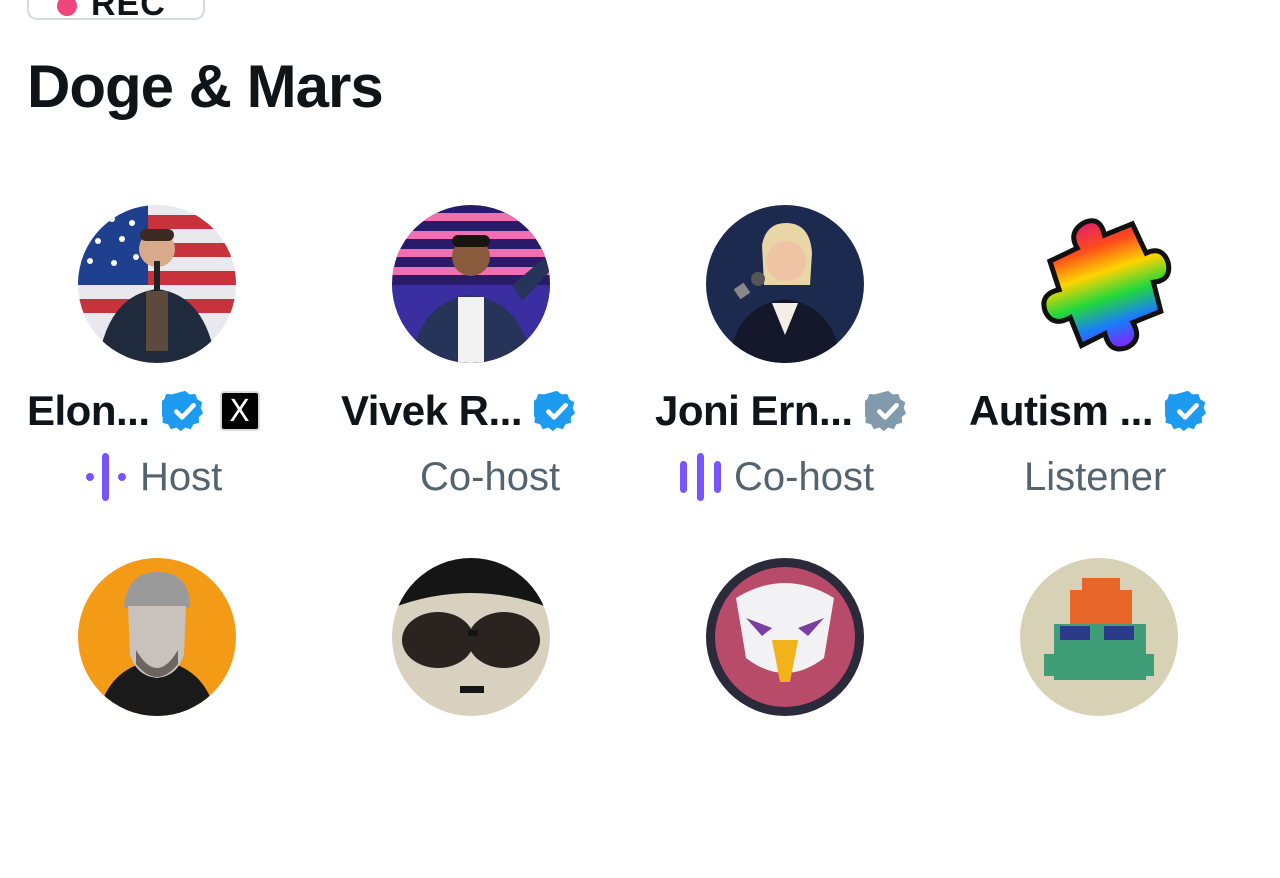 The width and height of the screenshot is (1280, 878). I want to click on participant-card: Autism ... Listener, so click(1106, 365).